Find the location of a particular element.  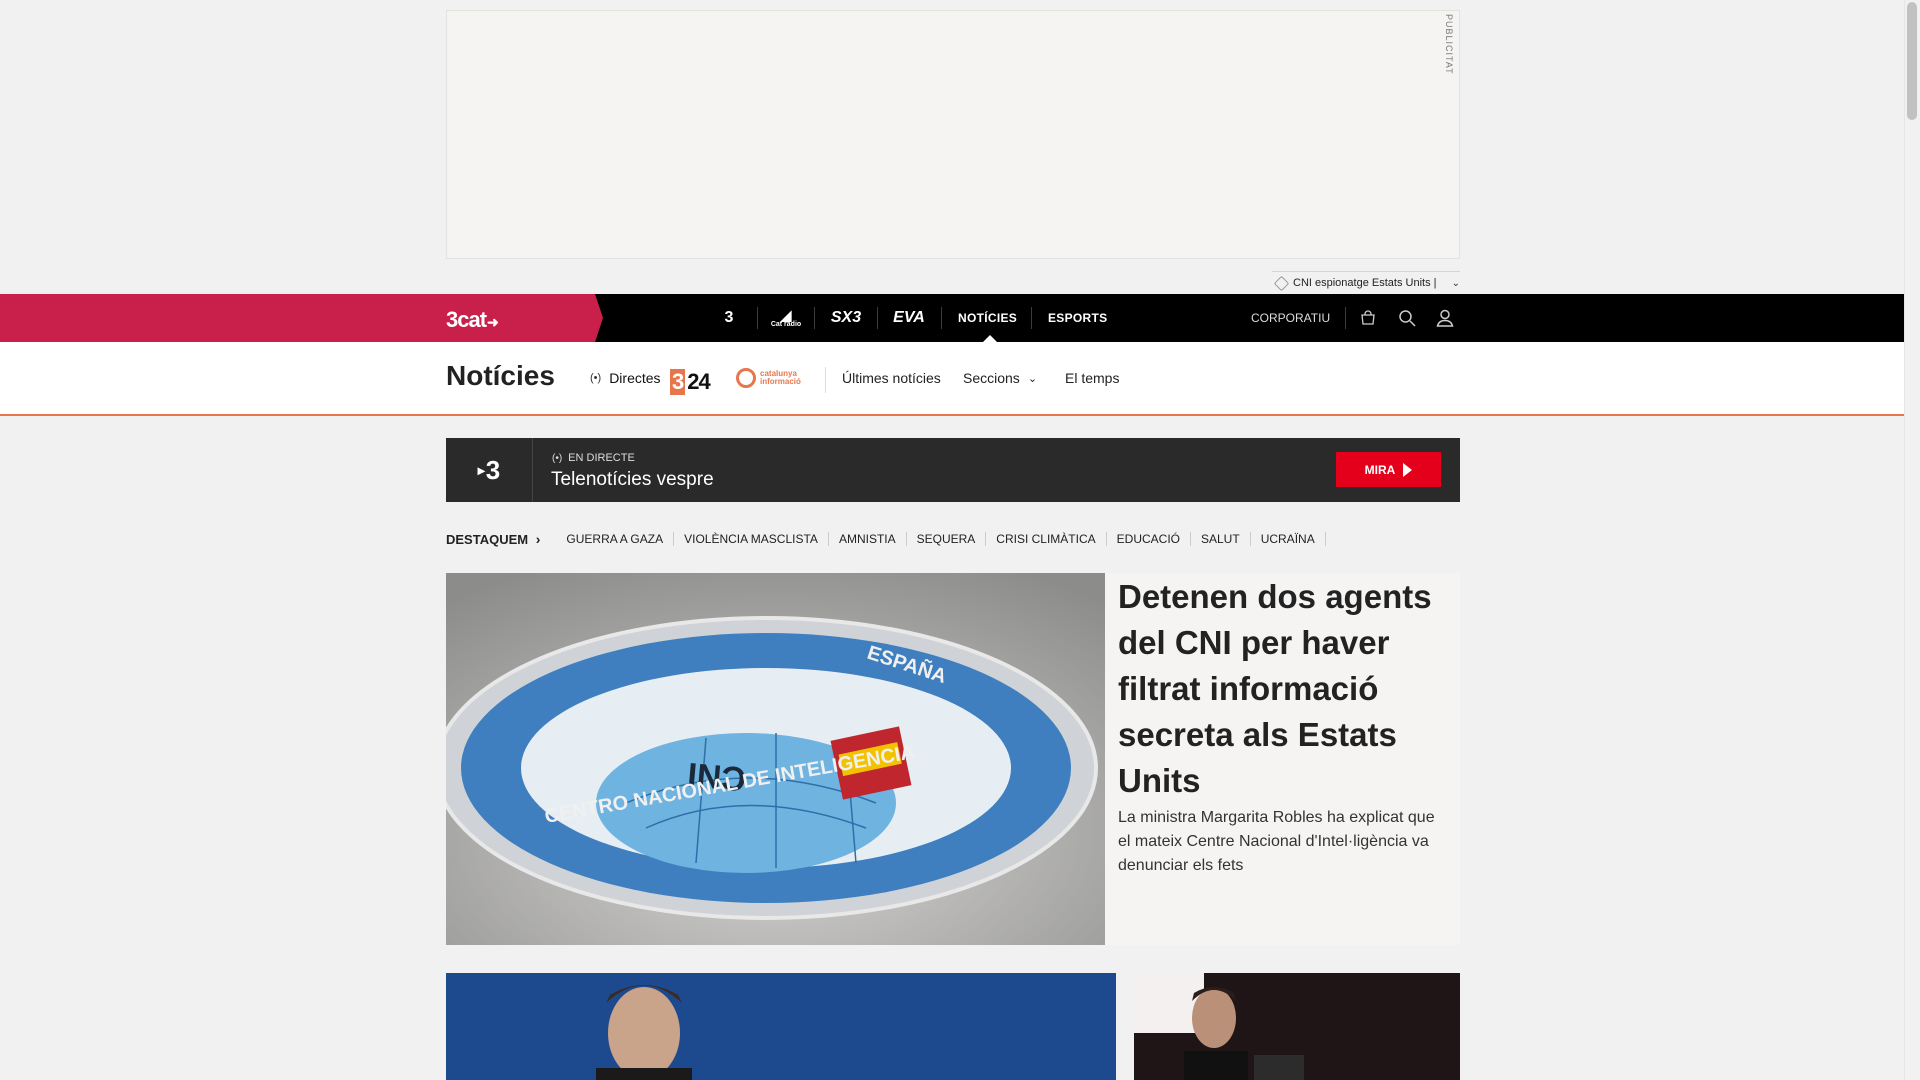

section-header is located at coordinates (952, 379).